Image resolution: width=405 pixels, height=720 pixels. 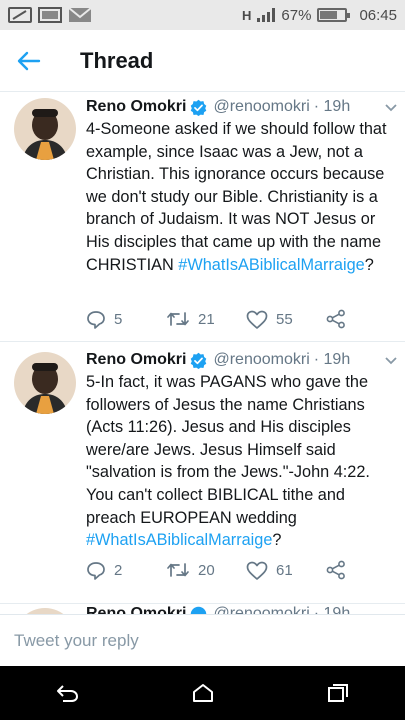 I want to click on battery-icon, so click(x=334, y=15).